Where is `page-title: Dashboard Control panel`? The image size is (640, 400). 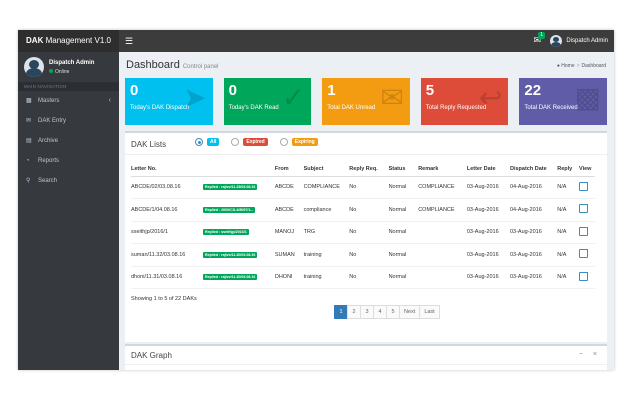 page-title: Dashboard Control panel is located at coordinates (172, 65).